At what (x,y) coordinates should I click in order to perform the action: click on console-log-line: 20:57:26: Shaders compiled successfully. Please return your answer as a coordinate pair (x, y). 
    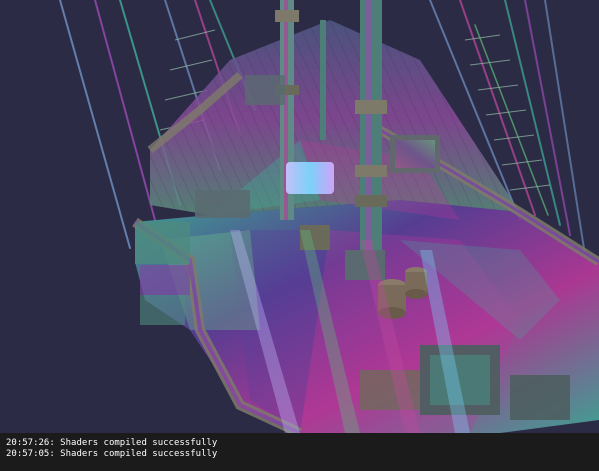
    Looking at the image, I should click on (112, 443).